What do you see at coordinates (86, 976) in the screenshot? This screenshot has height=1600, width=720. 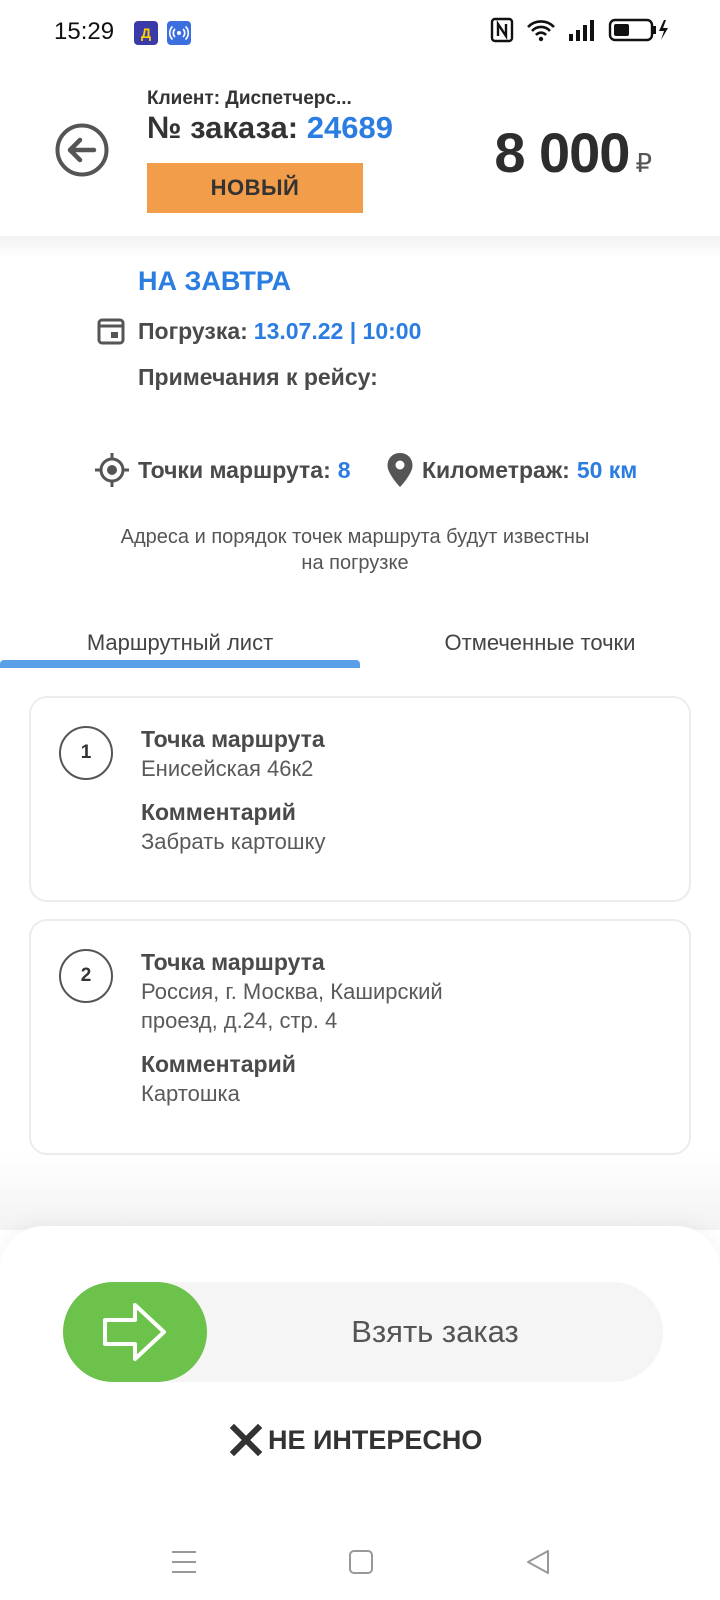 I see `route-point-number: 2` at bounding box center [86, 976].